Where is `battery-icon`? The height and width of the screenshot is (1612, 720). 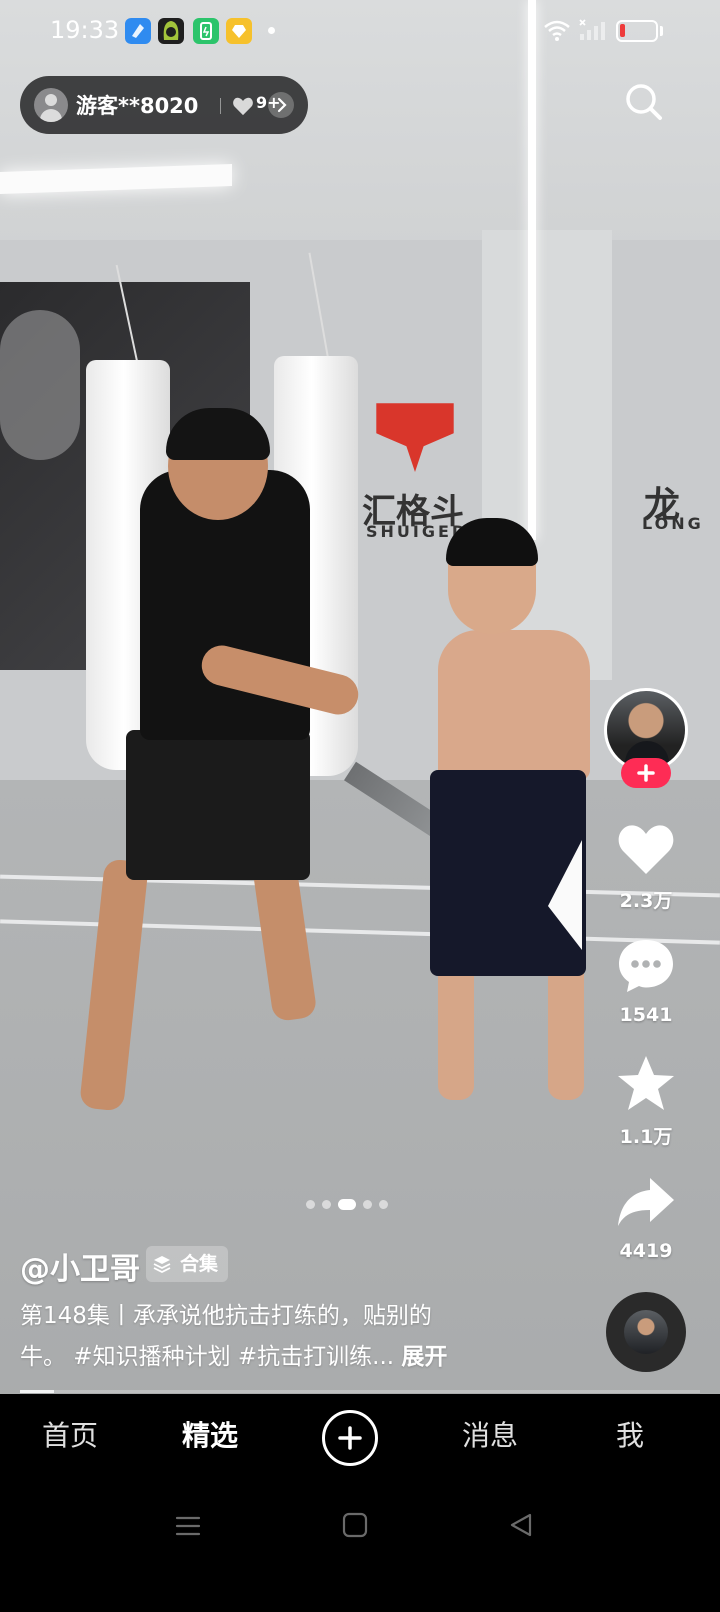 battery-icon is located at coordinates (637, 31).